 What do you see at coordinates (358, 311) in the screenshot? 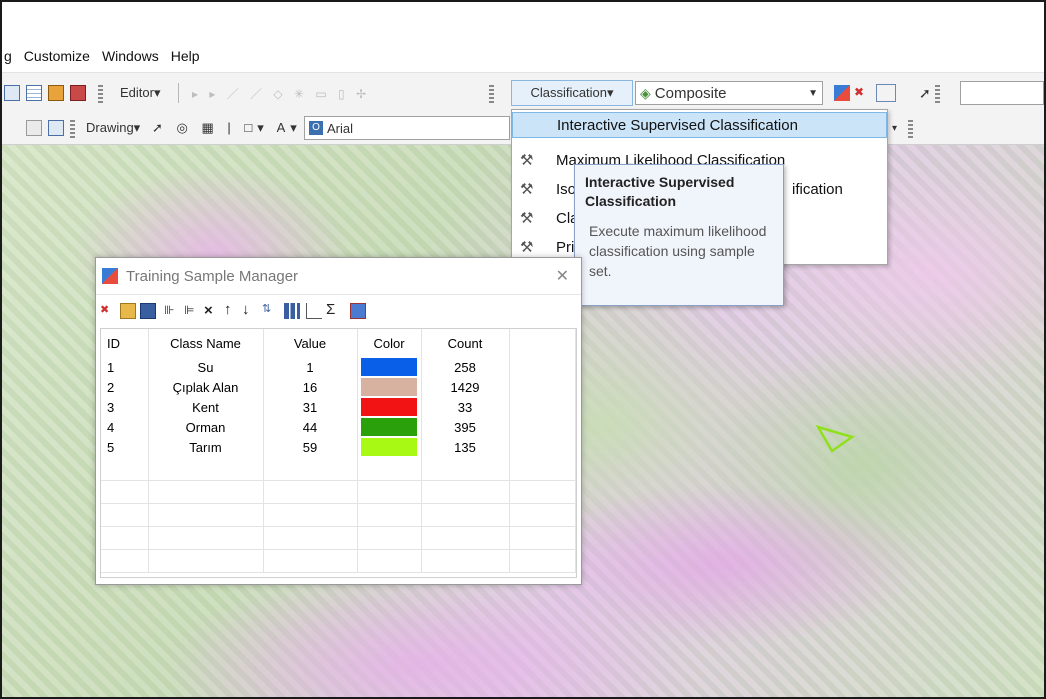
I see `signature-file-icon` at bounding box center [358, 311].